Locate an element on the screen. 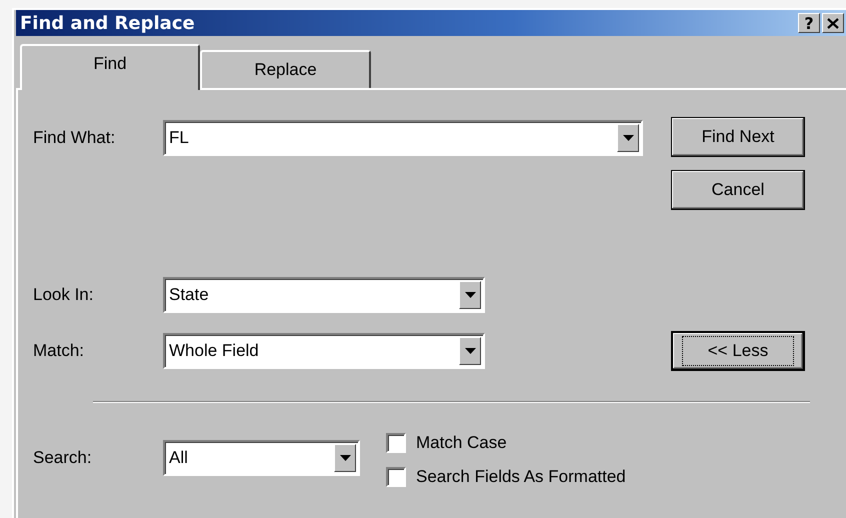 This screenshot has width=846, height=518. focus-frame: << Less is located at coordinates (738, 351).